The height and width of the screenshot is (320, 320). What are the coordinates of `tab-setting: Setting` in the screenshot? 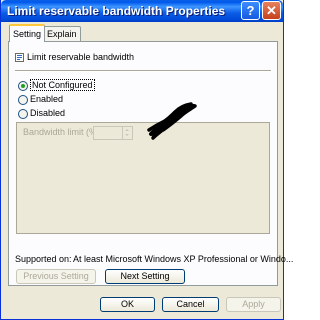 It's located at (27, 33).